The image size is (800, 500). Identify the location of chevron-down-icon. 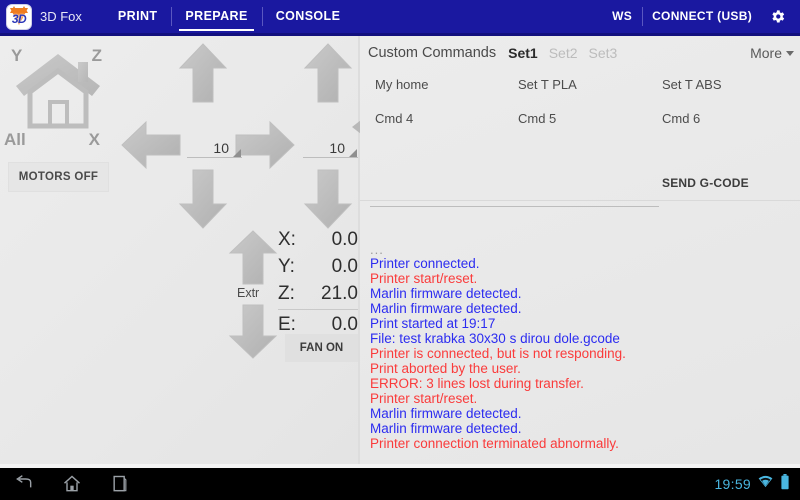
(790, 53).